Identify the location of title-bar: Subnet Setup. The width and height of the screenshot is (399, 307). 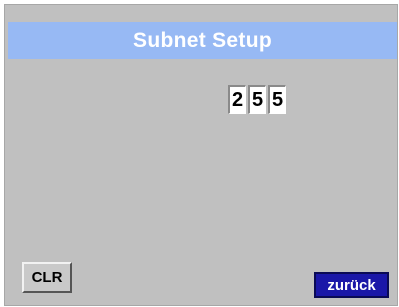
(202, 40).